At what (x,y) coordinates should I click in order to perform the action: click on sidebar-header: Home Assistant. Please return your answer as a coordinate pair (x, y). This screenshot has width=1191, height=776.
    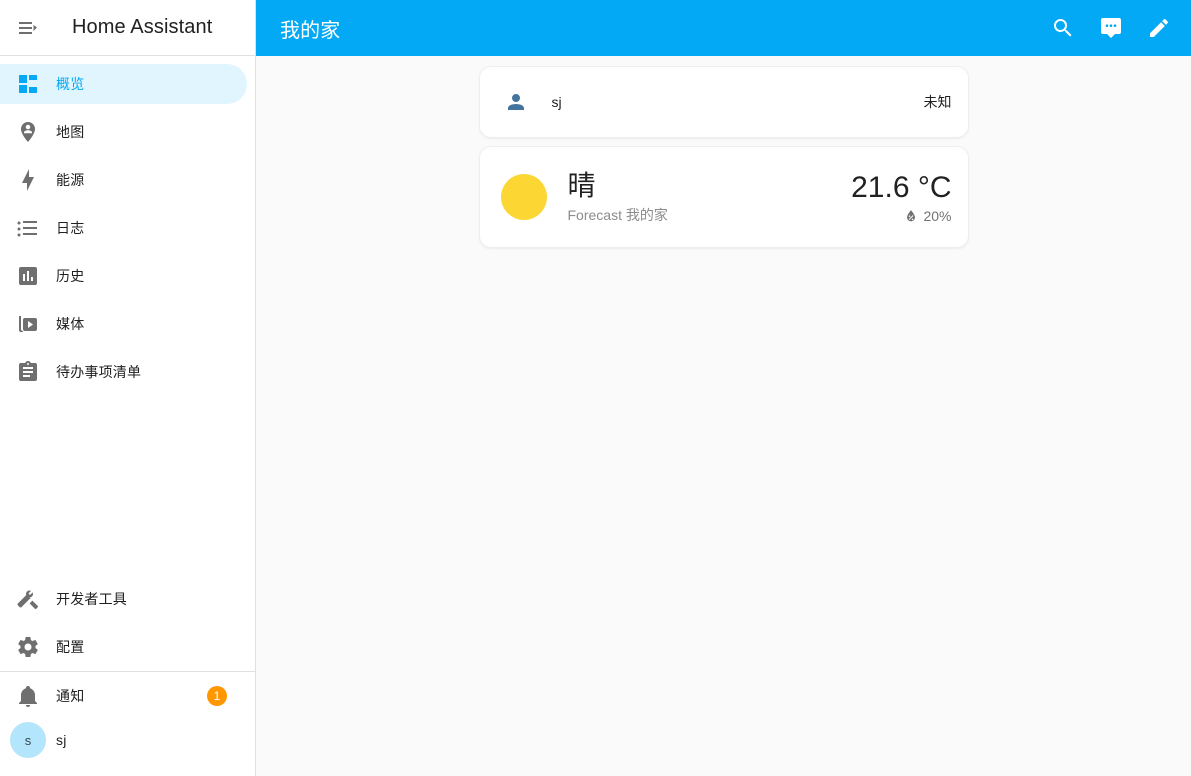
    Looking at the image, I should click on (127, 28).